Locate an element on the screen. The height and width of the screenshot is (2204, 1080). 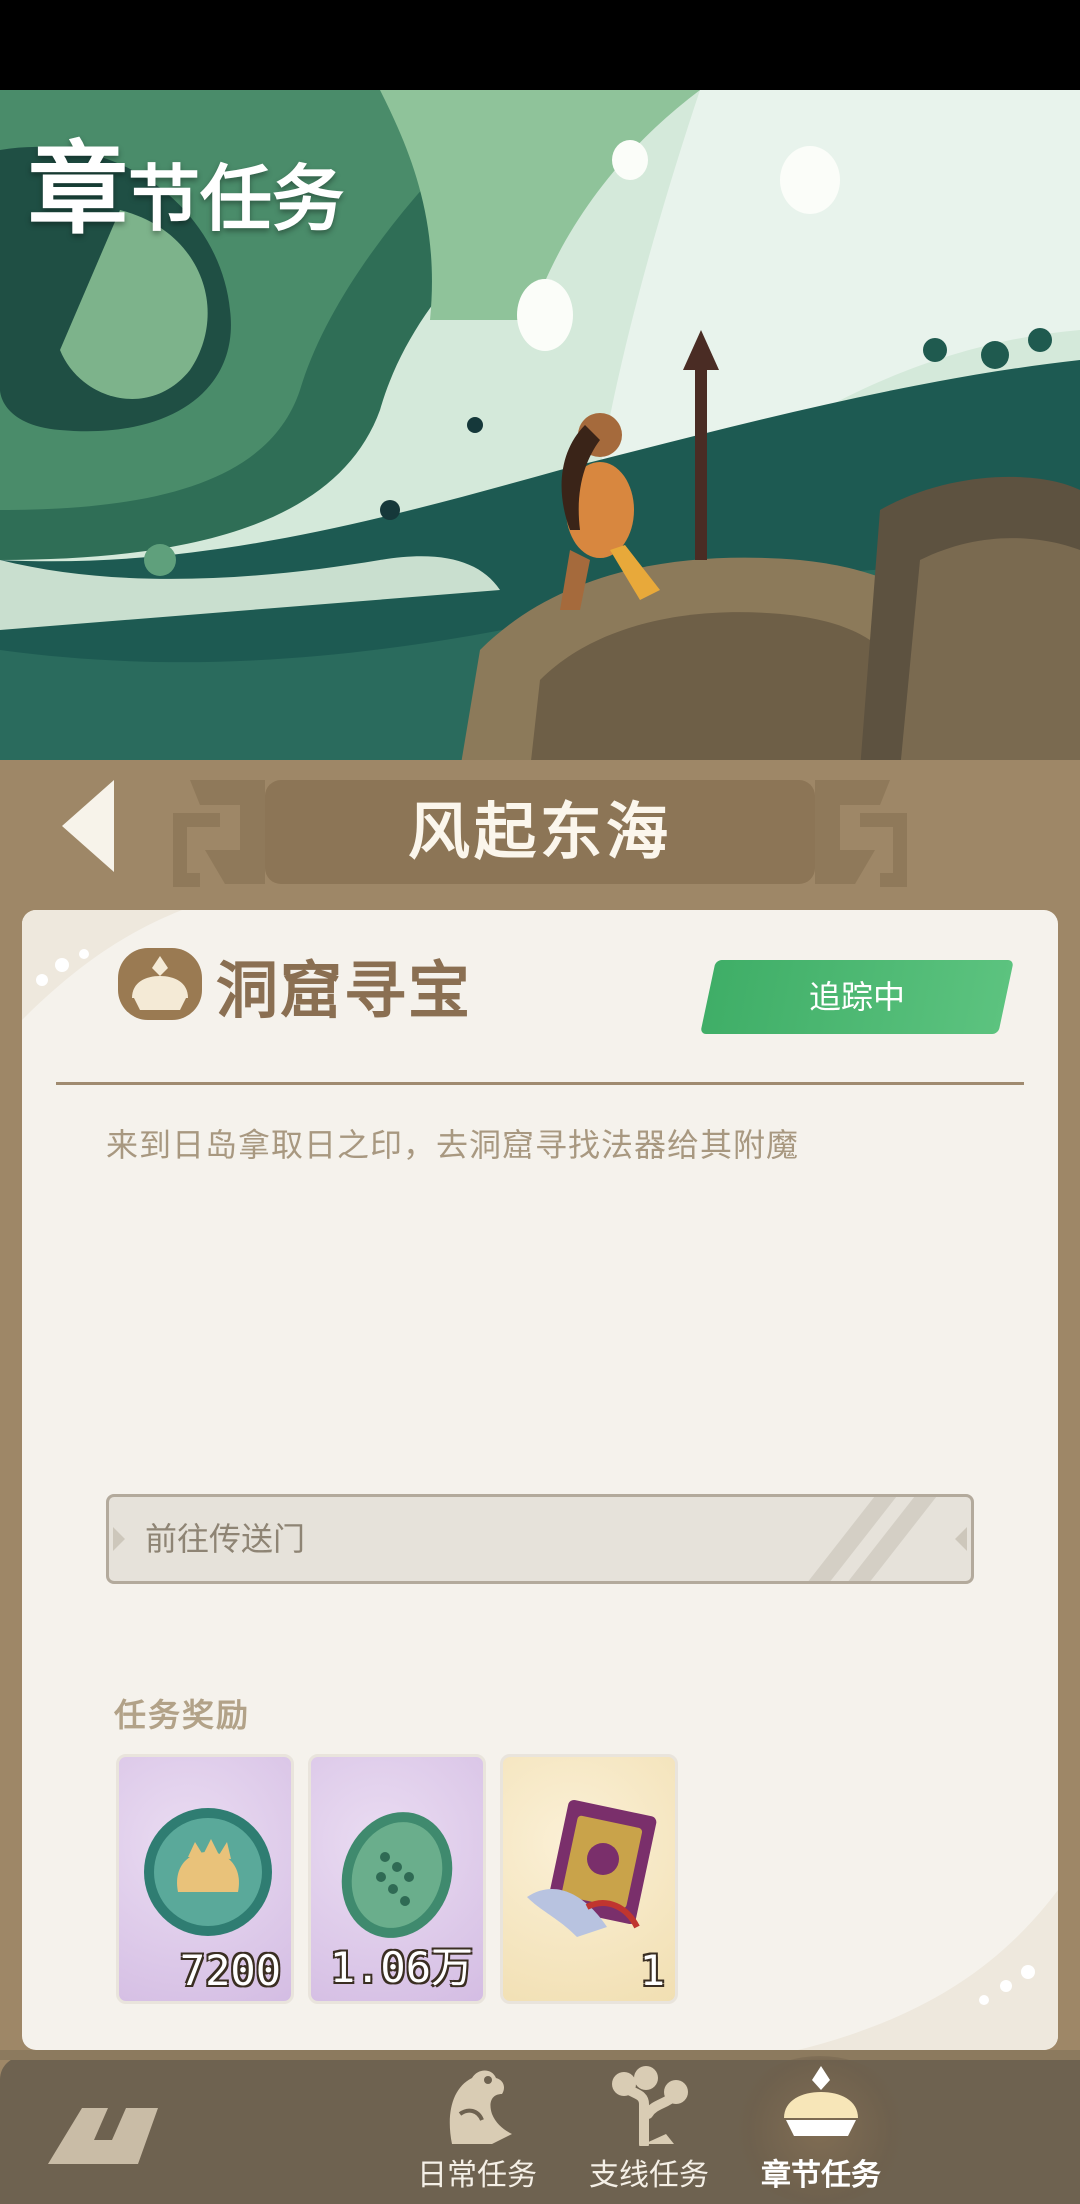
tab-chapter-tasks: 章节任务 is located at coordinates (821, 2134).